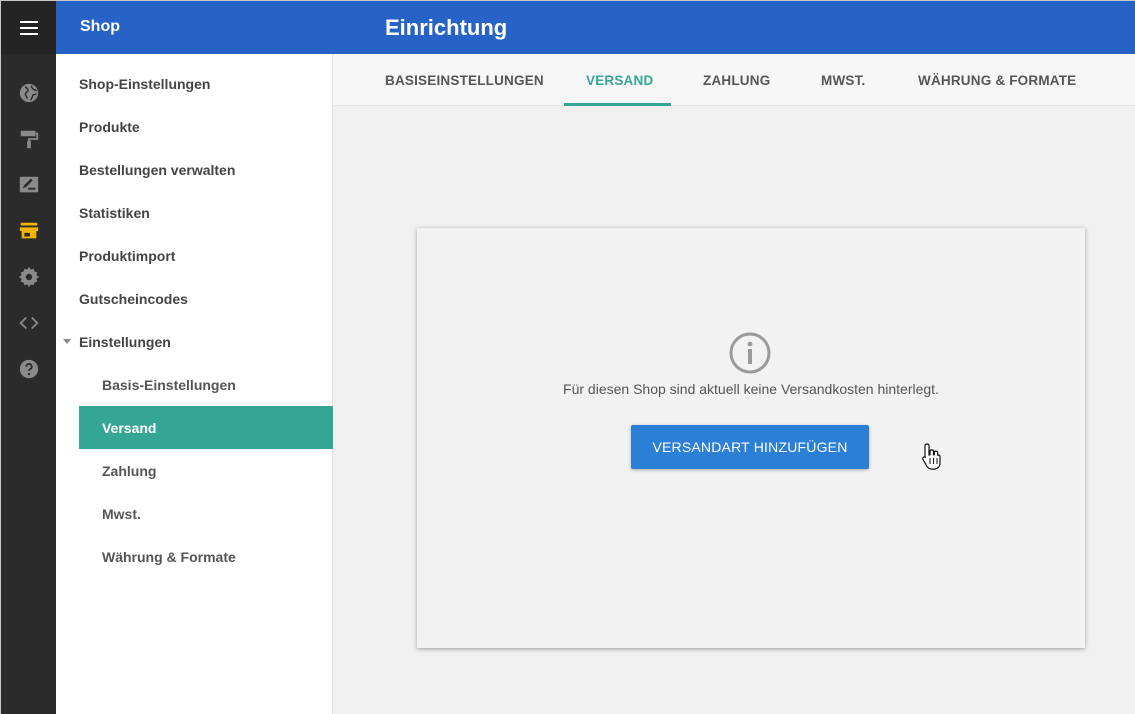 This screenshot has width=1135, height=714. Describe the element at coordinates (206, 255) in the screenshot. I see `nav-item-produktimport: Produktimport` at that location.